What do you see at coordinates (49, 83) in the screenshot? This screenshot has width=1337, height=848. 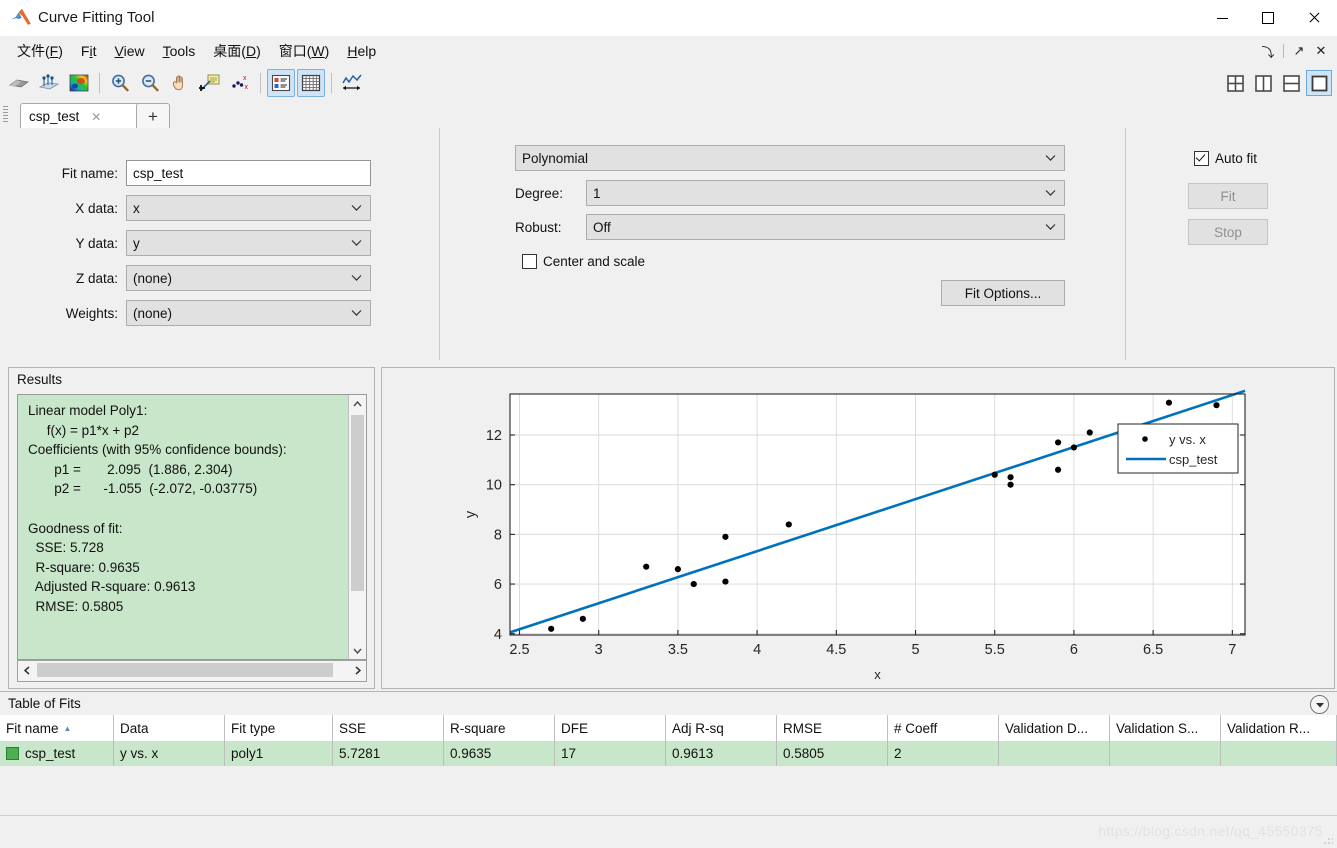 I see `data-cursor-3d-icon` at bounding box center [49, 83].